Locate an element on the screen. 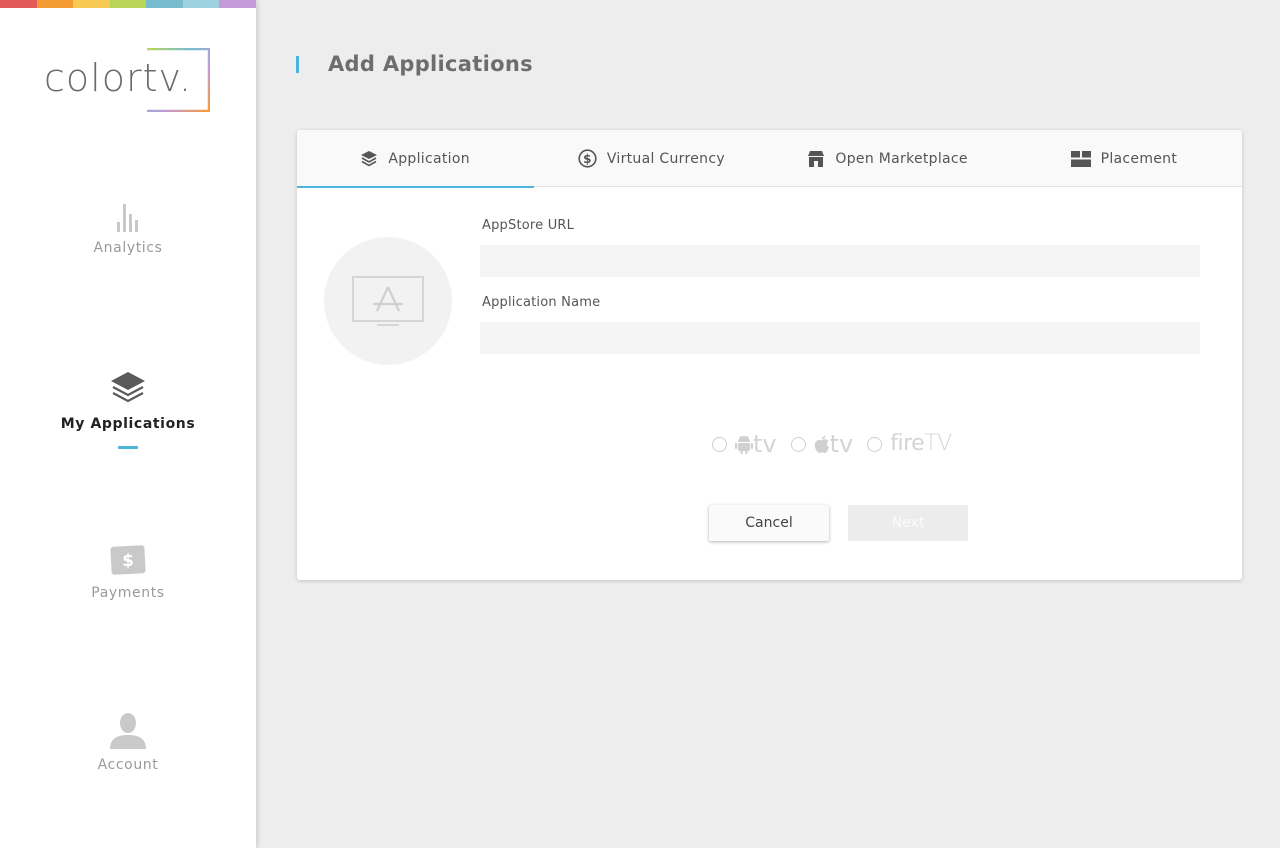  apple-tv-label: tv is located at coordinates (841, 444).